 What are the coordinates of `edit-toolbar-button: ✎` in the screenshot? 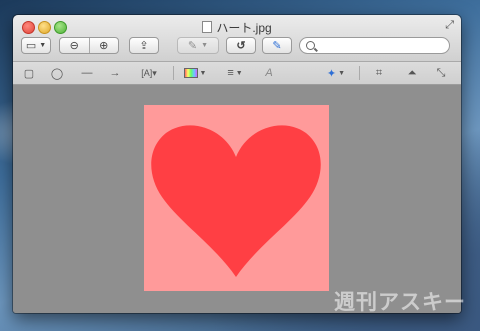 It's located at (277, 45).